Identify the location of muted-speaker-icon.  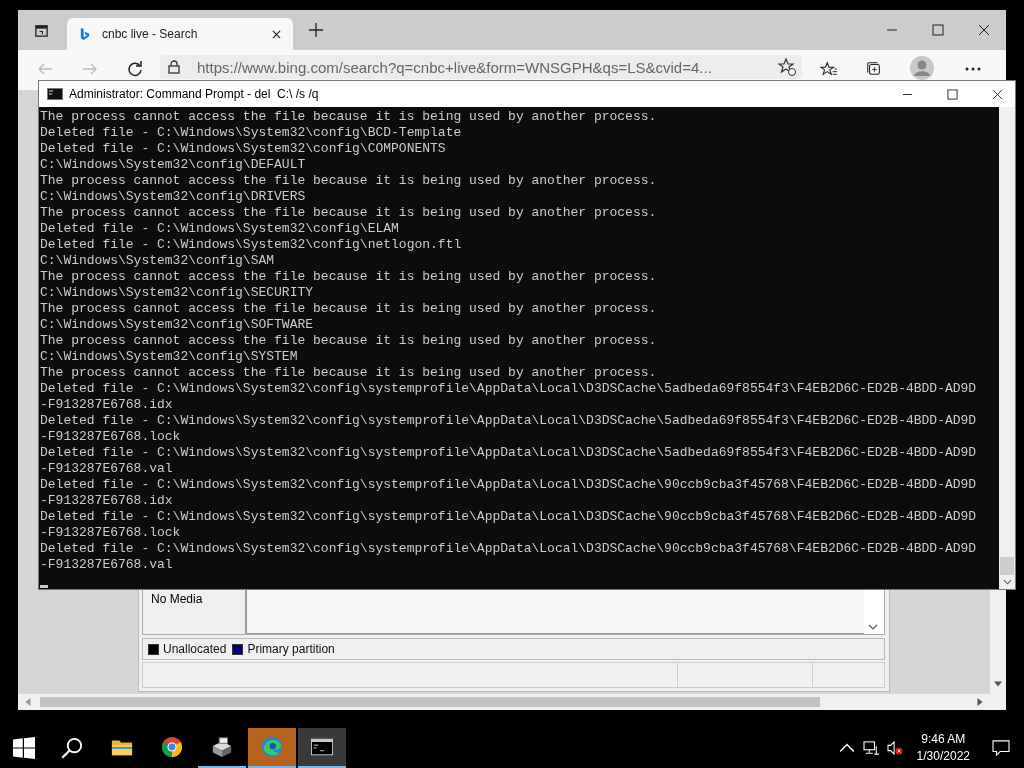
(894, 748).